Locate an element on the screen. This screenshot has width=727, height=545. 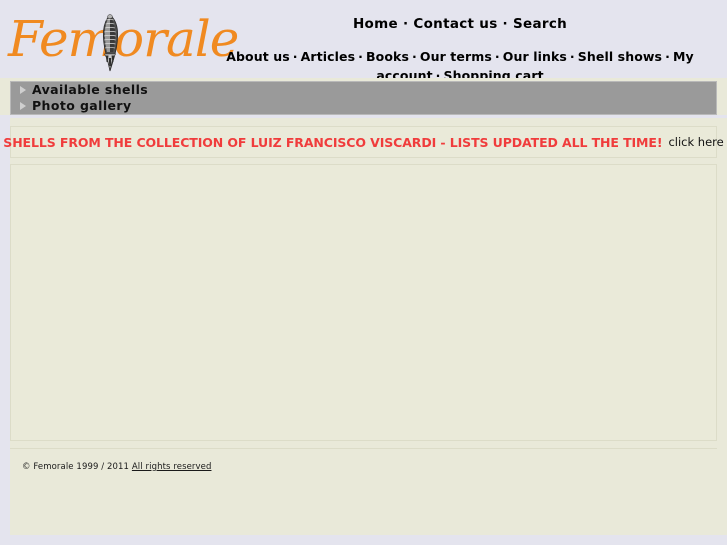
footer-divider is located at coordinates (363, 448).